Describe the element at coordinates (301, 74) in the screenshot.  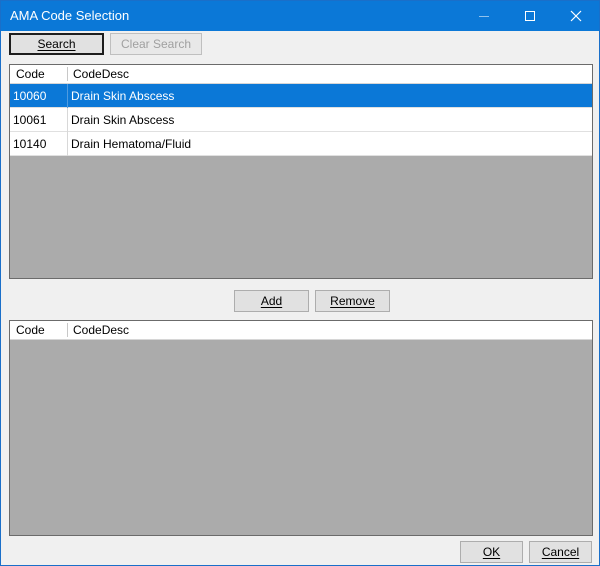
I see `results-grid-header: Code CodeDesc` at that location.